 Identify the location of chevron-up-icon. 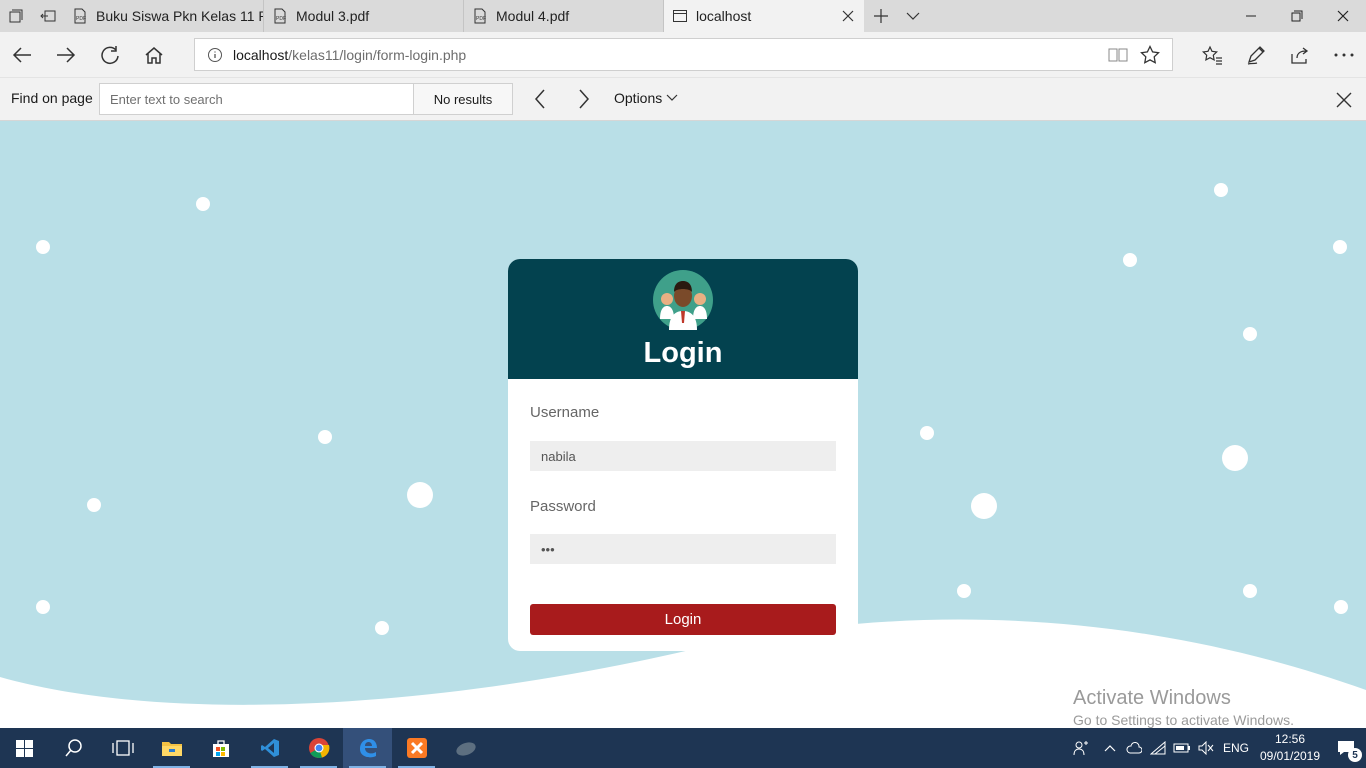
(1110, 748).